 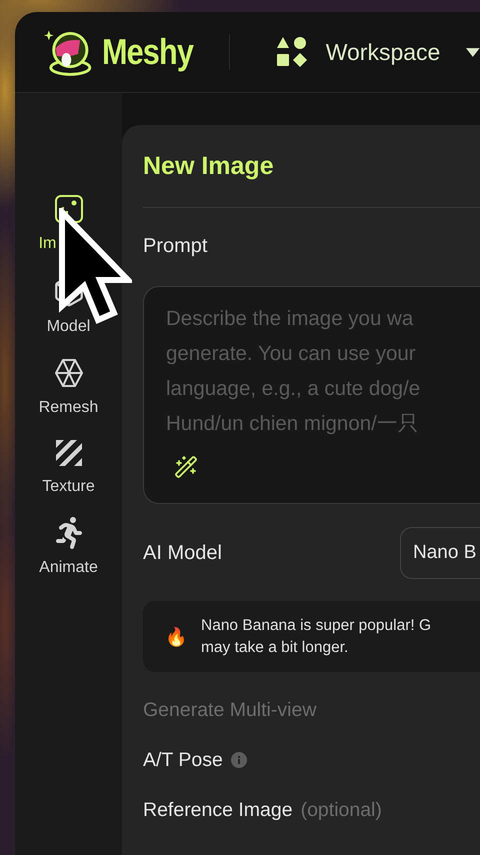 I want to click on option-label: Reference Image, so click(x=218, y=810).